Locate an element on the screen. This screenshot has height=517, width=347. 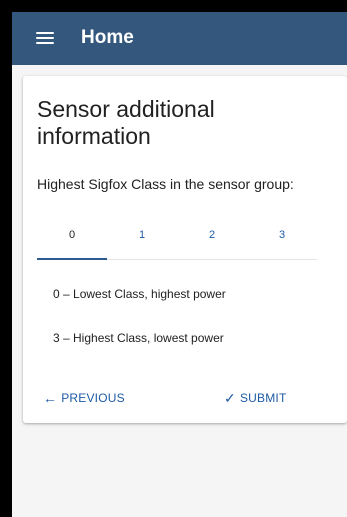
class-note-lowest: 0 – Lowest Class, highest power is located at coordinates (139, 294).